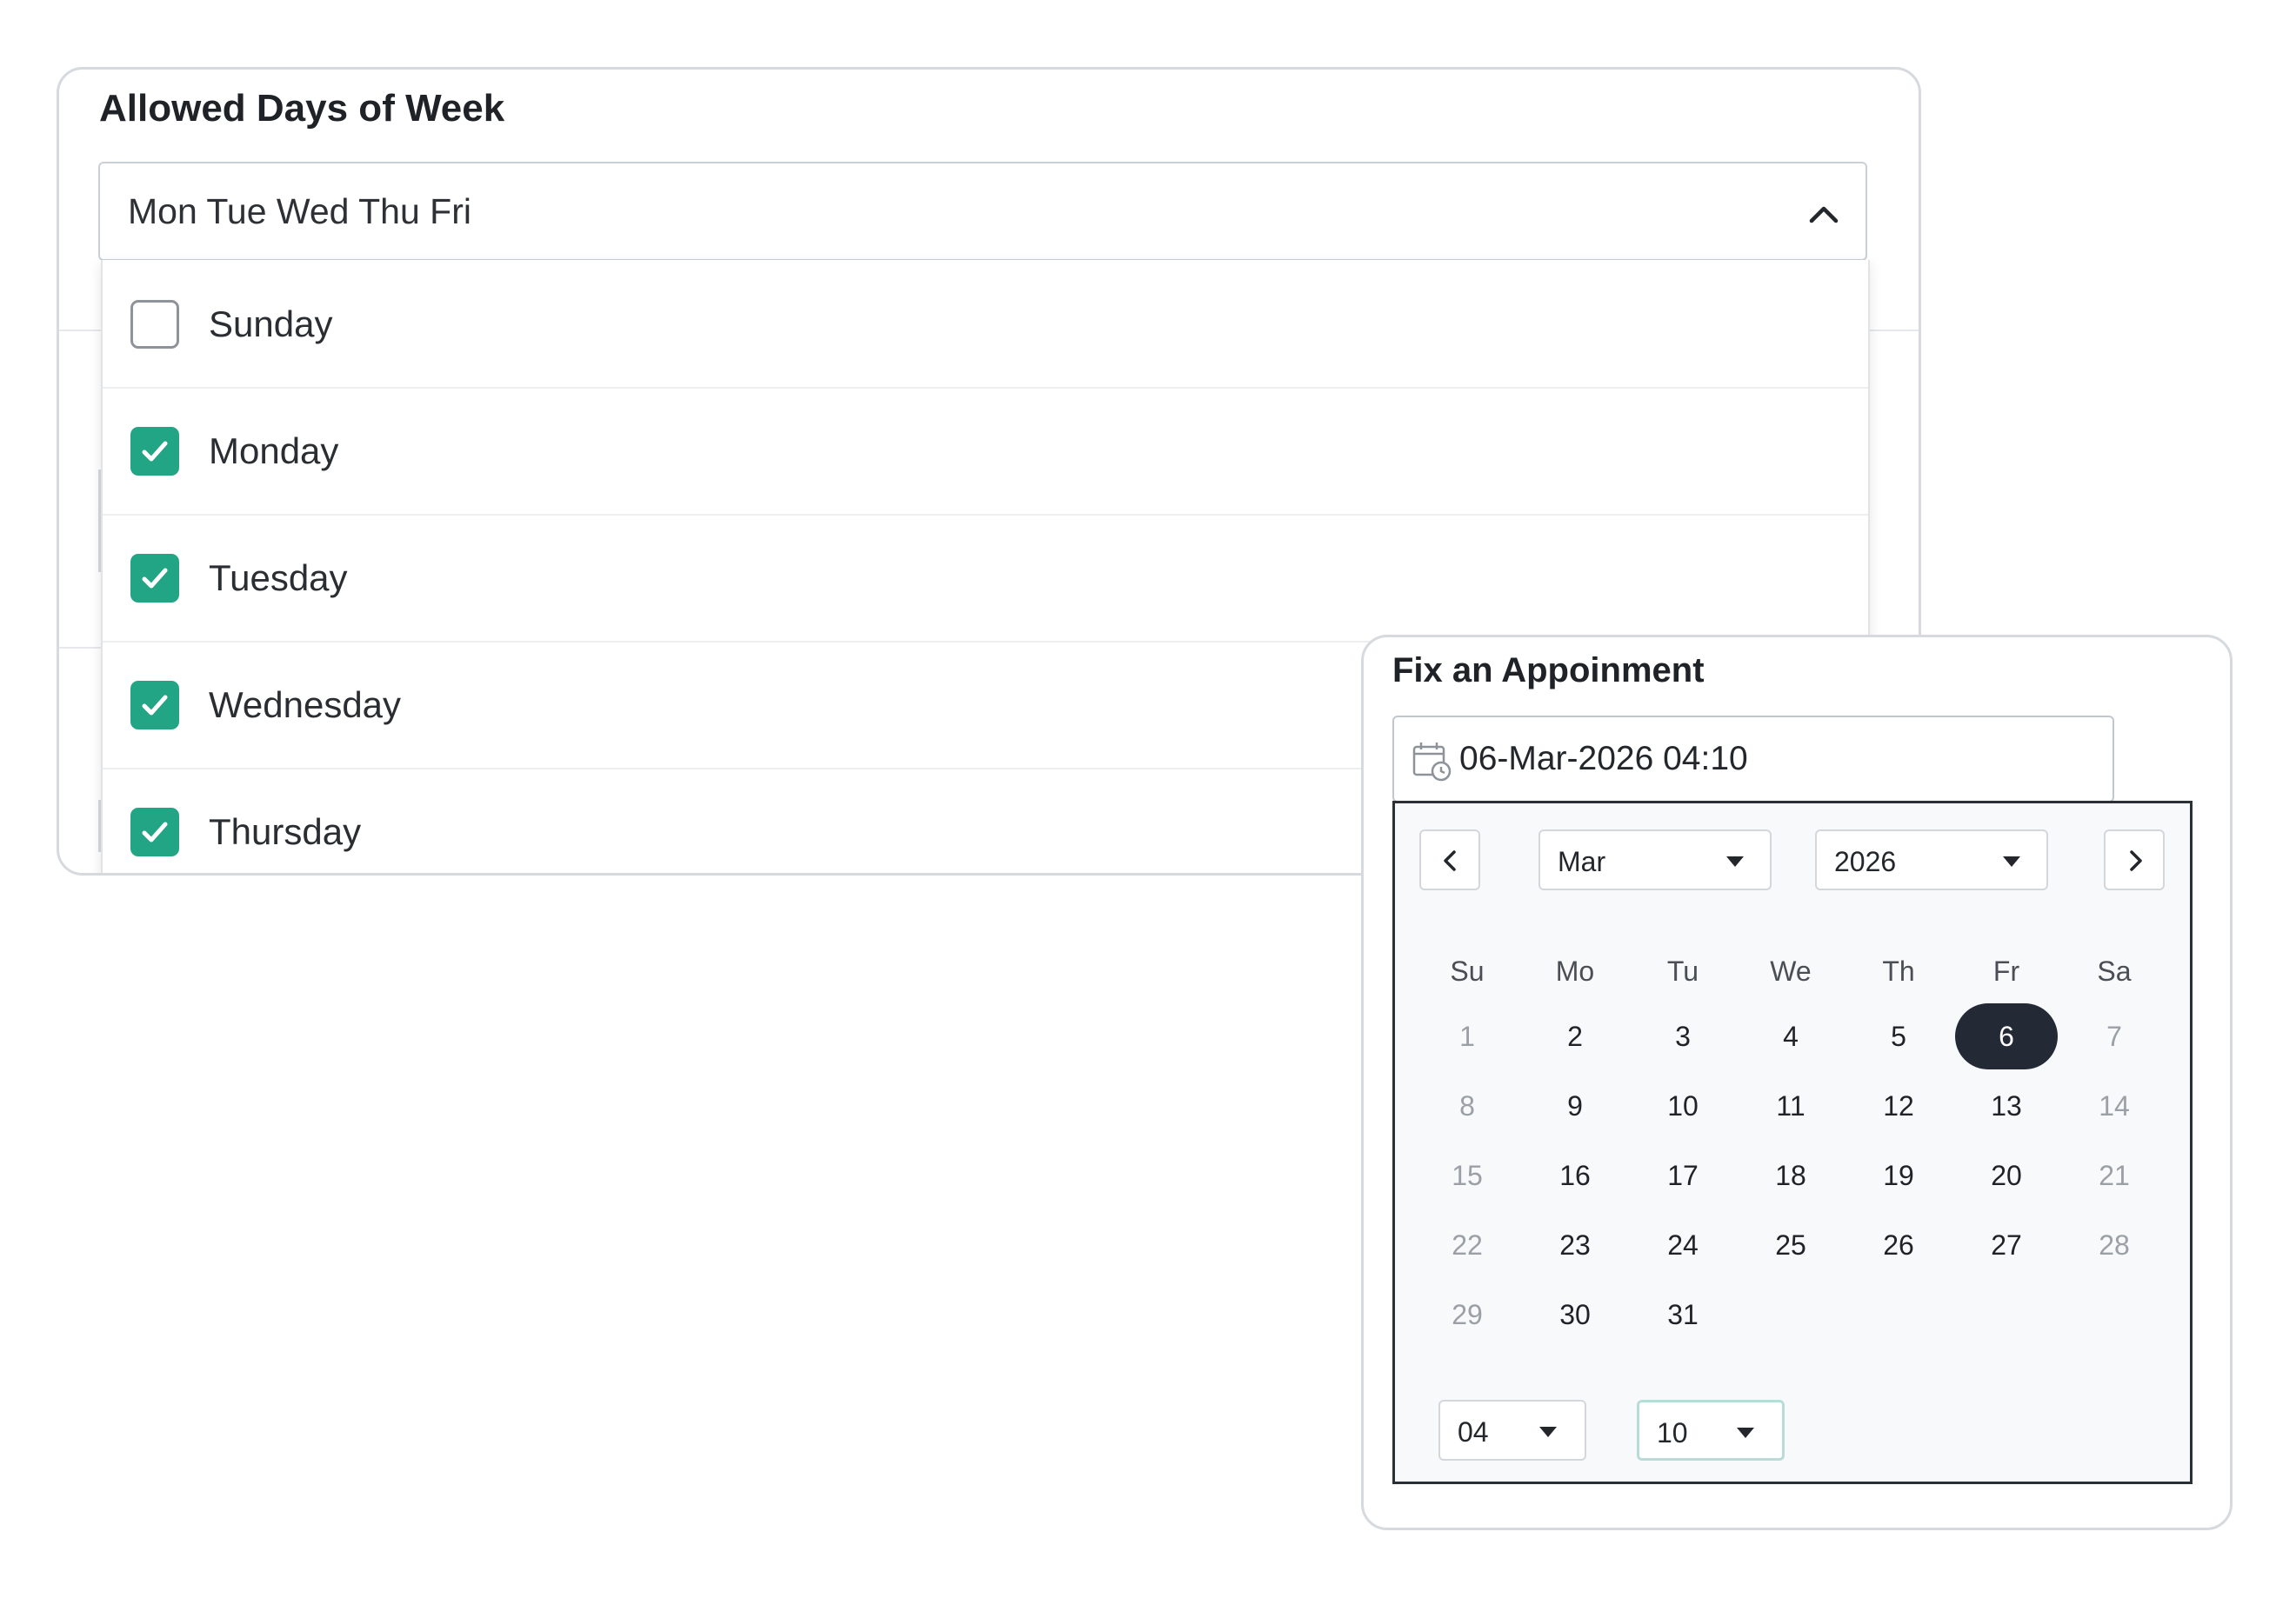 This screenshot has width=2296, height=1605. What do you see at coordinates (2007, 1036) in the screenshot?
I see `calendar-day-selected: 6` at bounding box center [2007, 1036].